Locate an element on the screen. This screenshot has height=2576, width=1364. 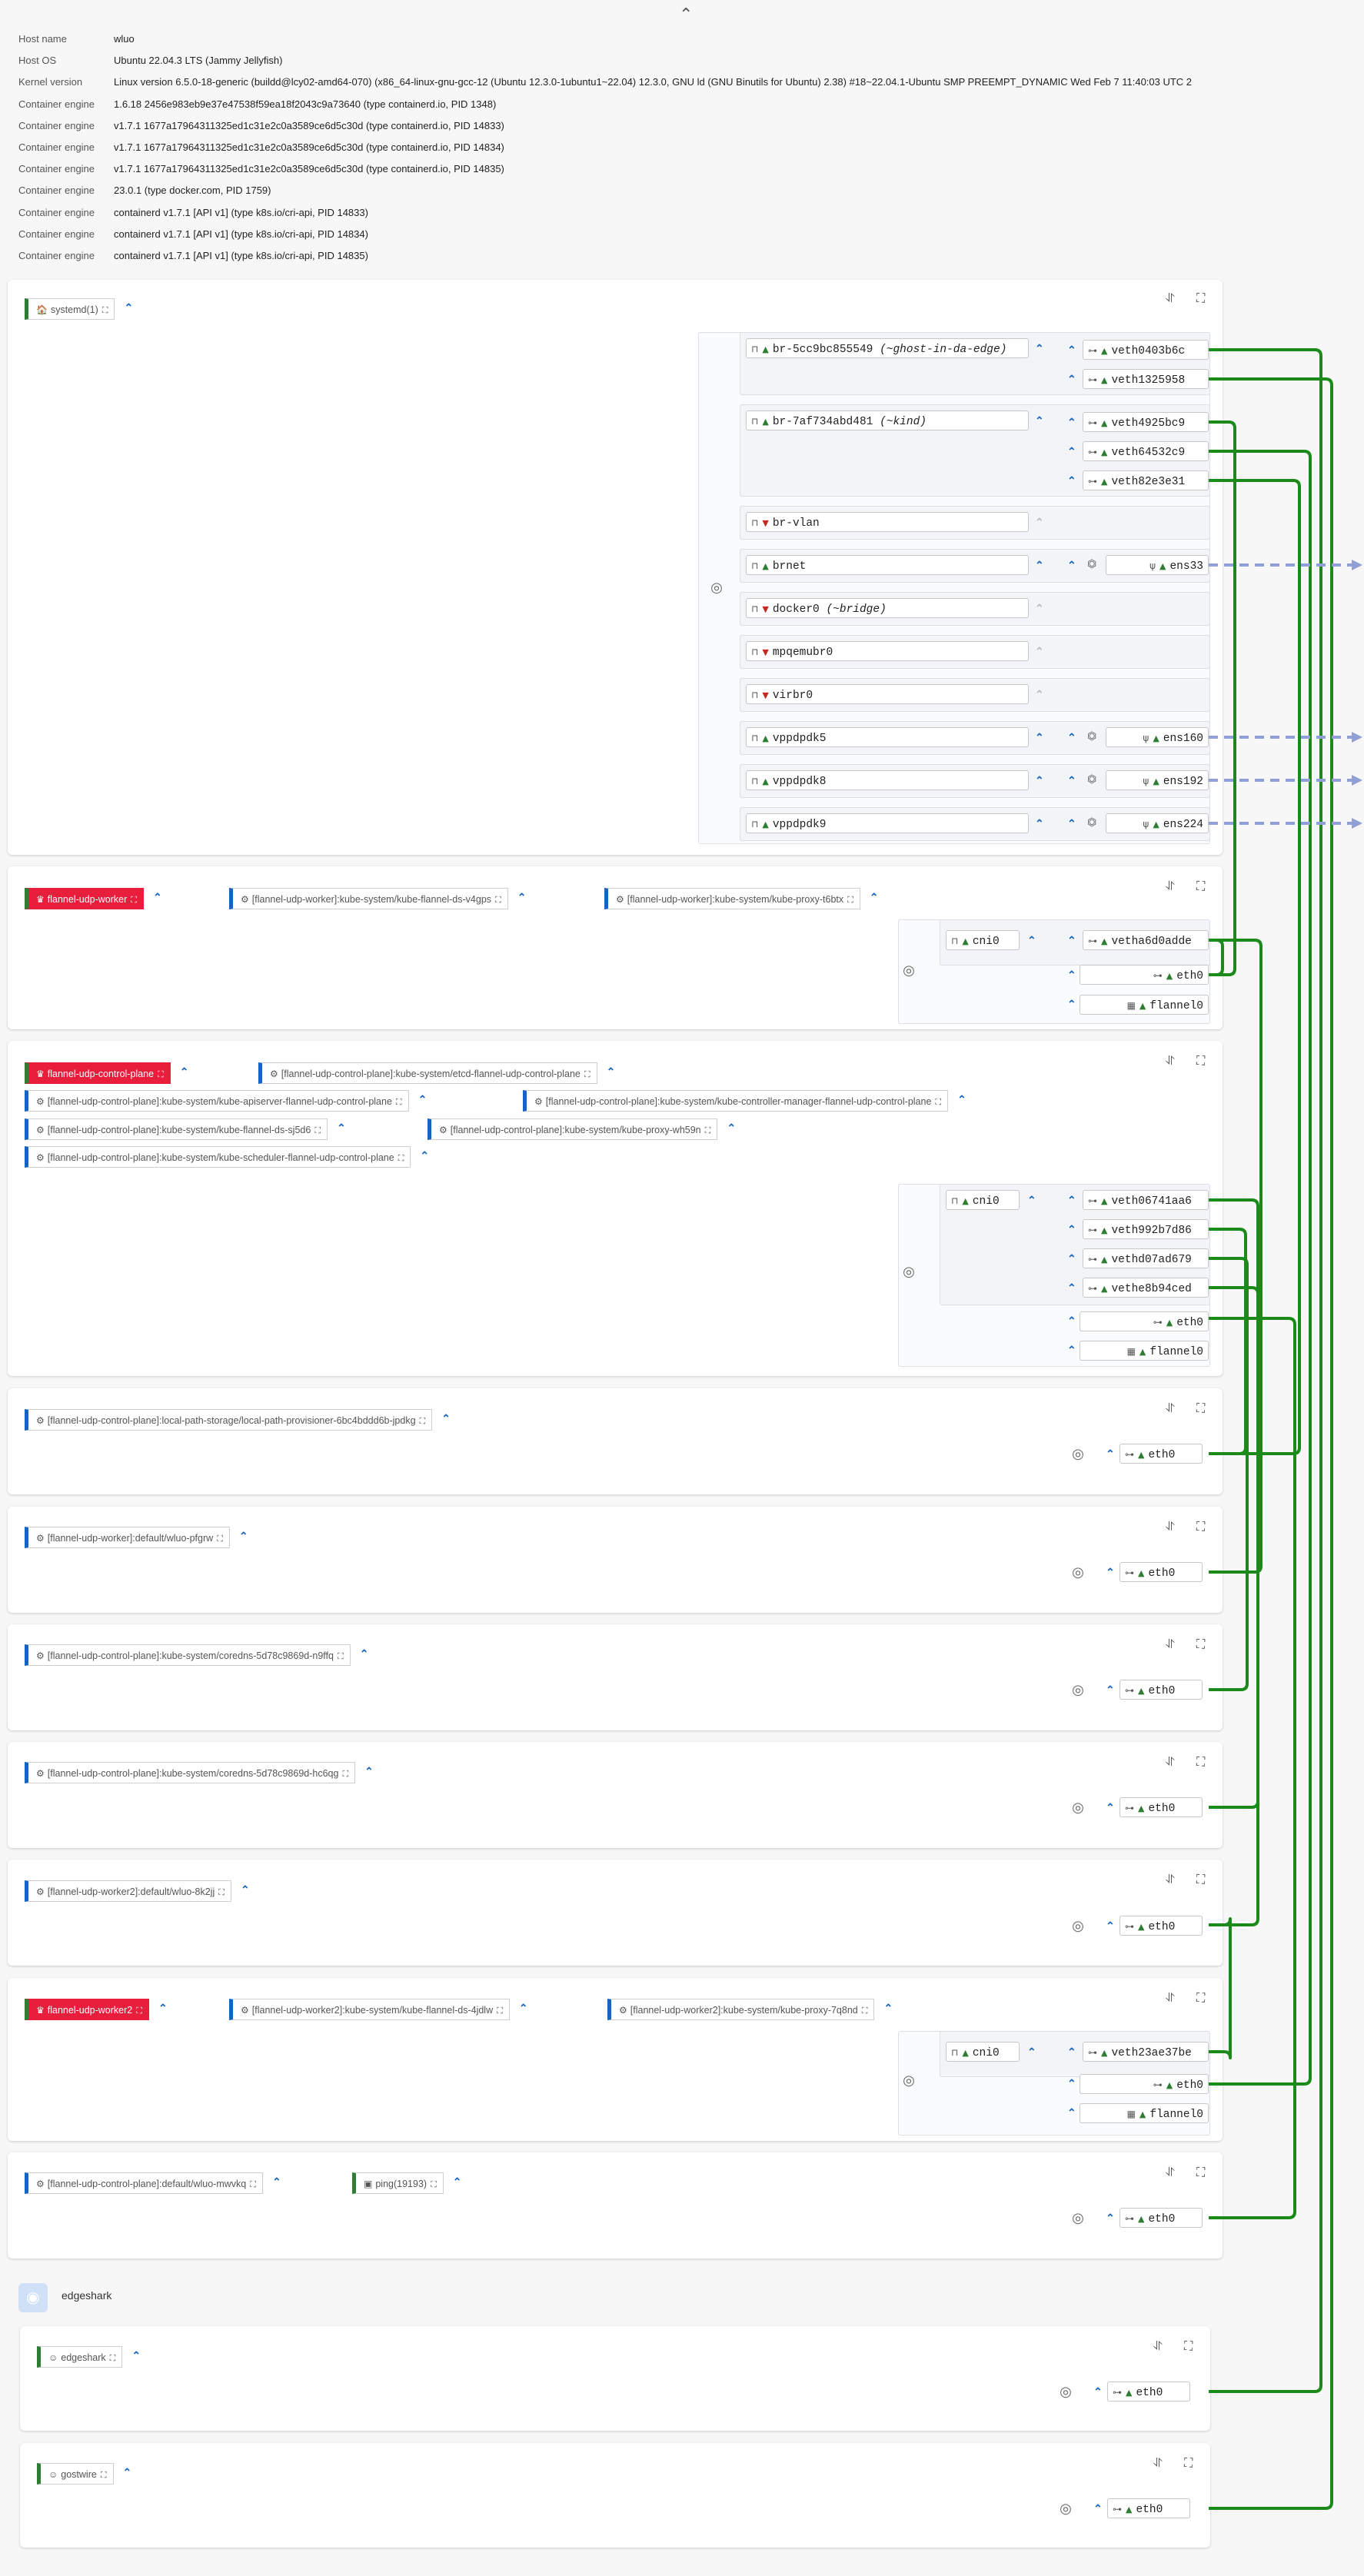
bridge-br-5cc9bc855549: ⊓ ▲ br-5cc9bc855549 (~ghost-in-da-edge) is located at coordinates (887, 348).